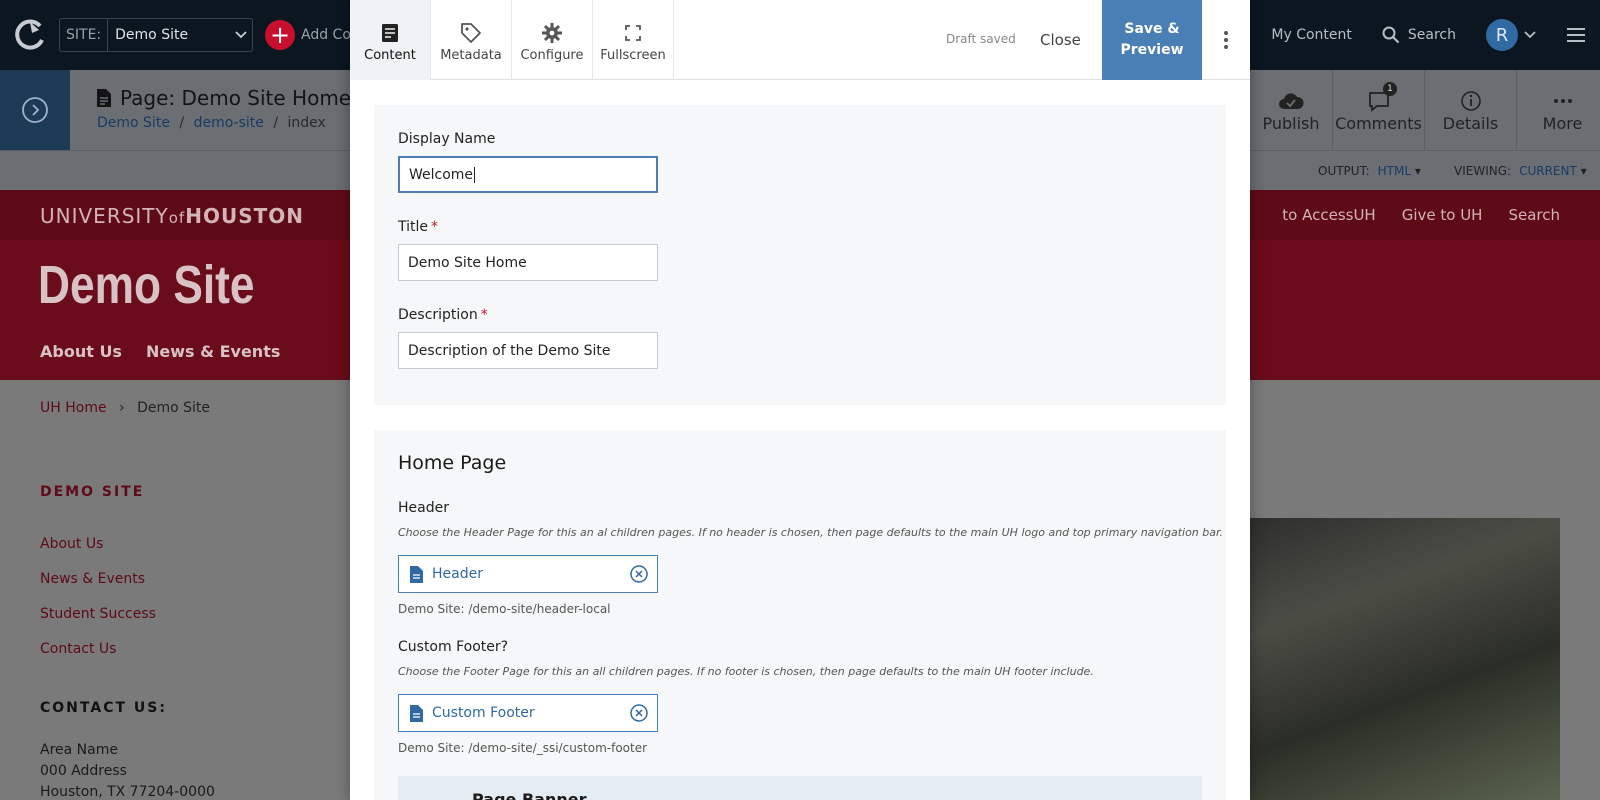  What do you see at coordinates (1417, 171) in the screenshot?
I see `caret-down-icon: ▾` at bounding box center [1417, 171].